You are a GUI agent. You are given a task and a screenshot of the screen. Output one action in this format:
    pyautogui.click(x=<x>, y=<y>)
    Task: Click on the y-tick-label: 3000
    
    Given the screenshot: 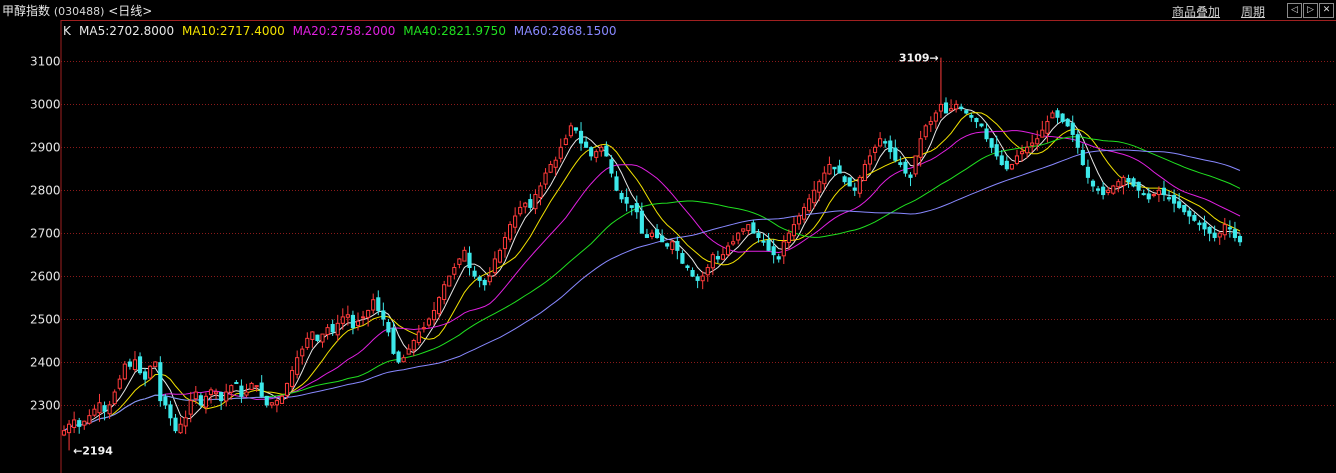 What is the action you would take?
    pyautogui.click(x=45, y=105)
    